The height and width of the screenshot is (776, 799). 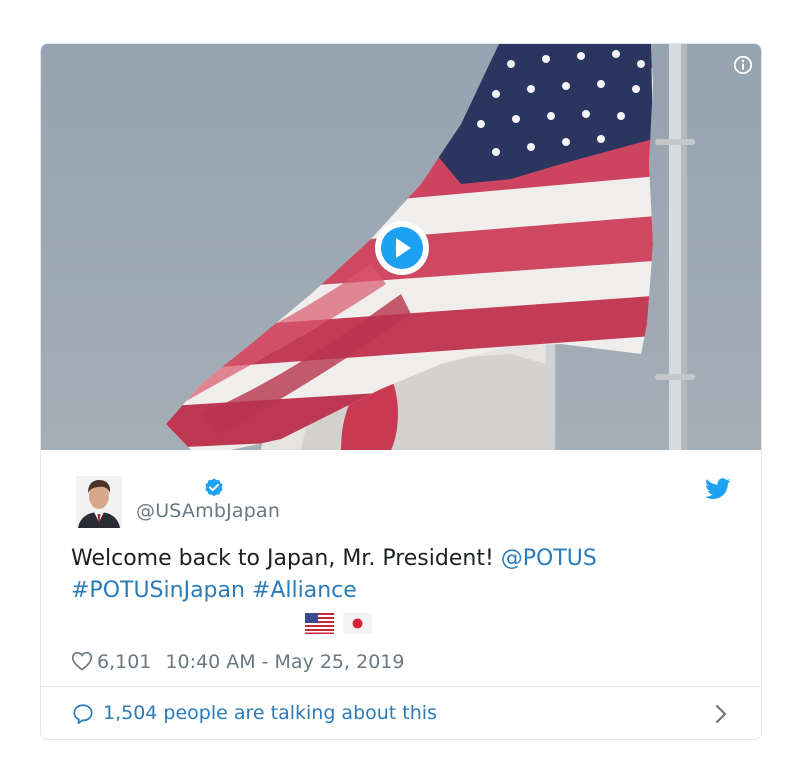 What do you see at coordinates (214, 487) in the screenshot?
I see `verified-badge-icon` at bounding box center [214, 487].